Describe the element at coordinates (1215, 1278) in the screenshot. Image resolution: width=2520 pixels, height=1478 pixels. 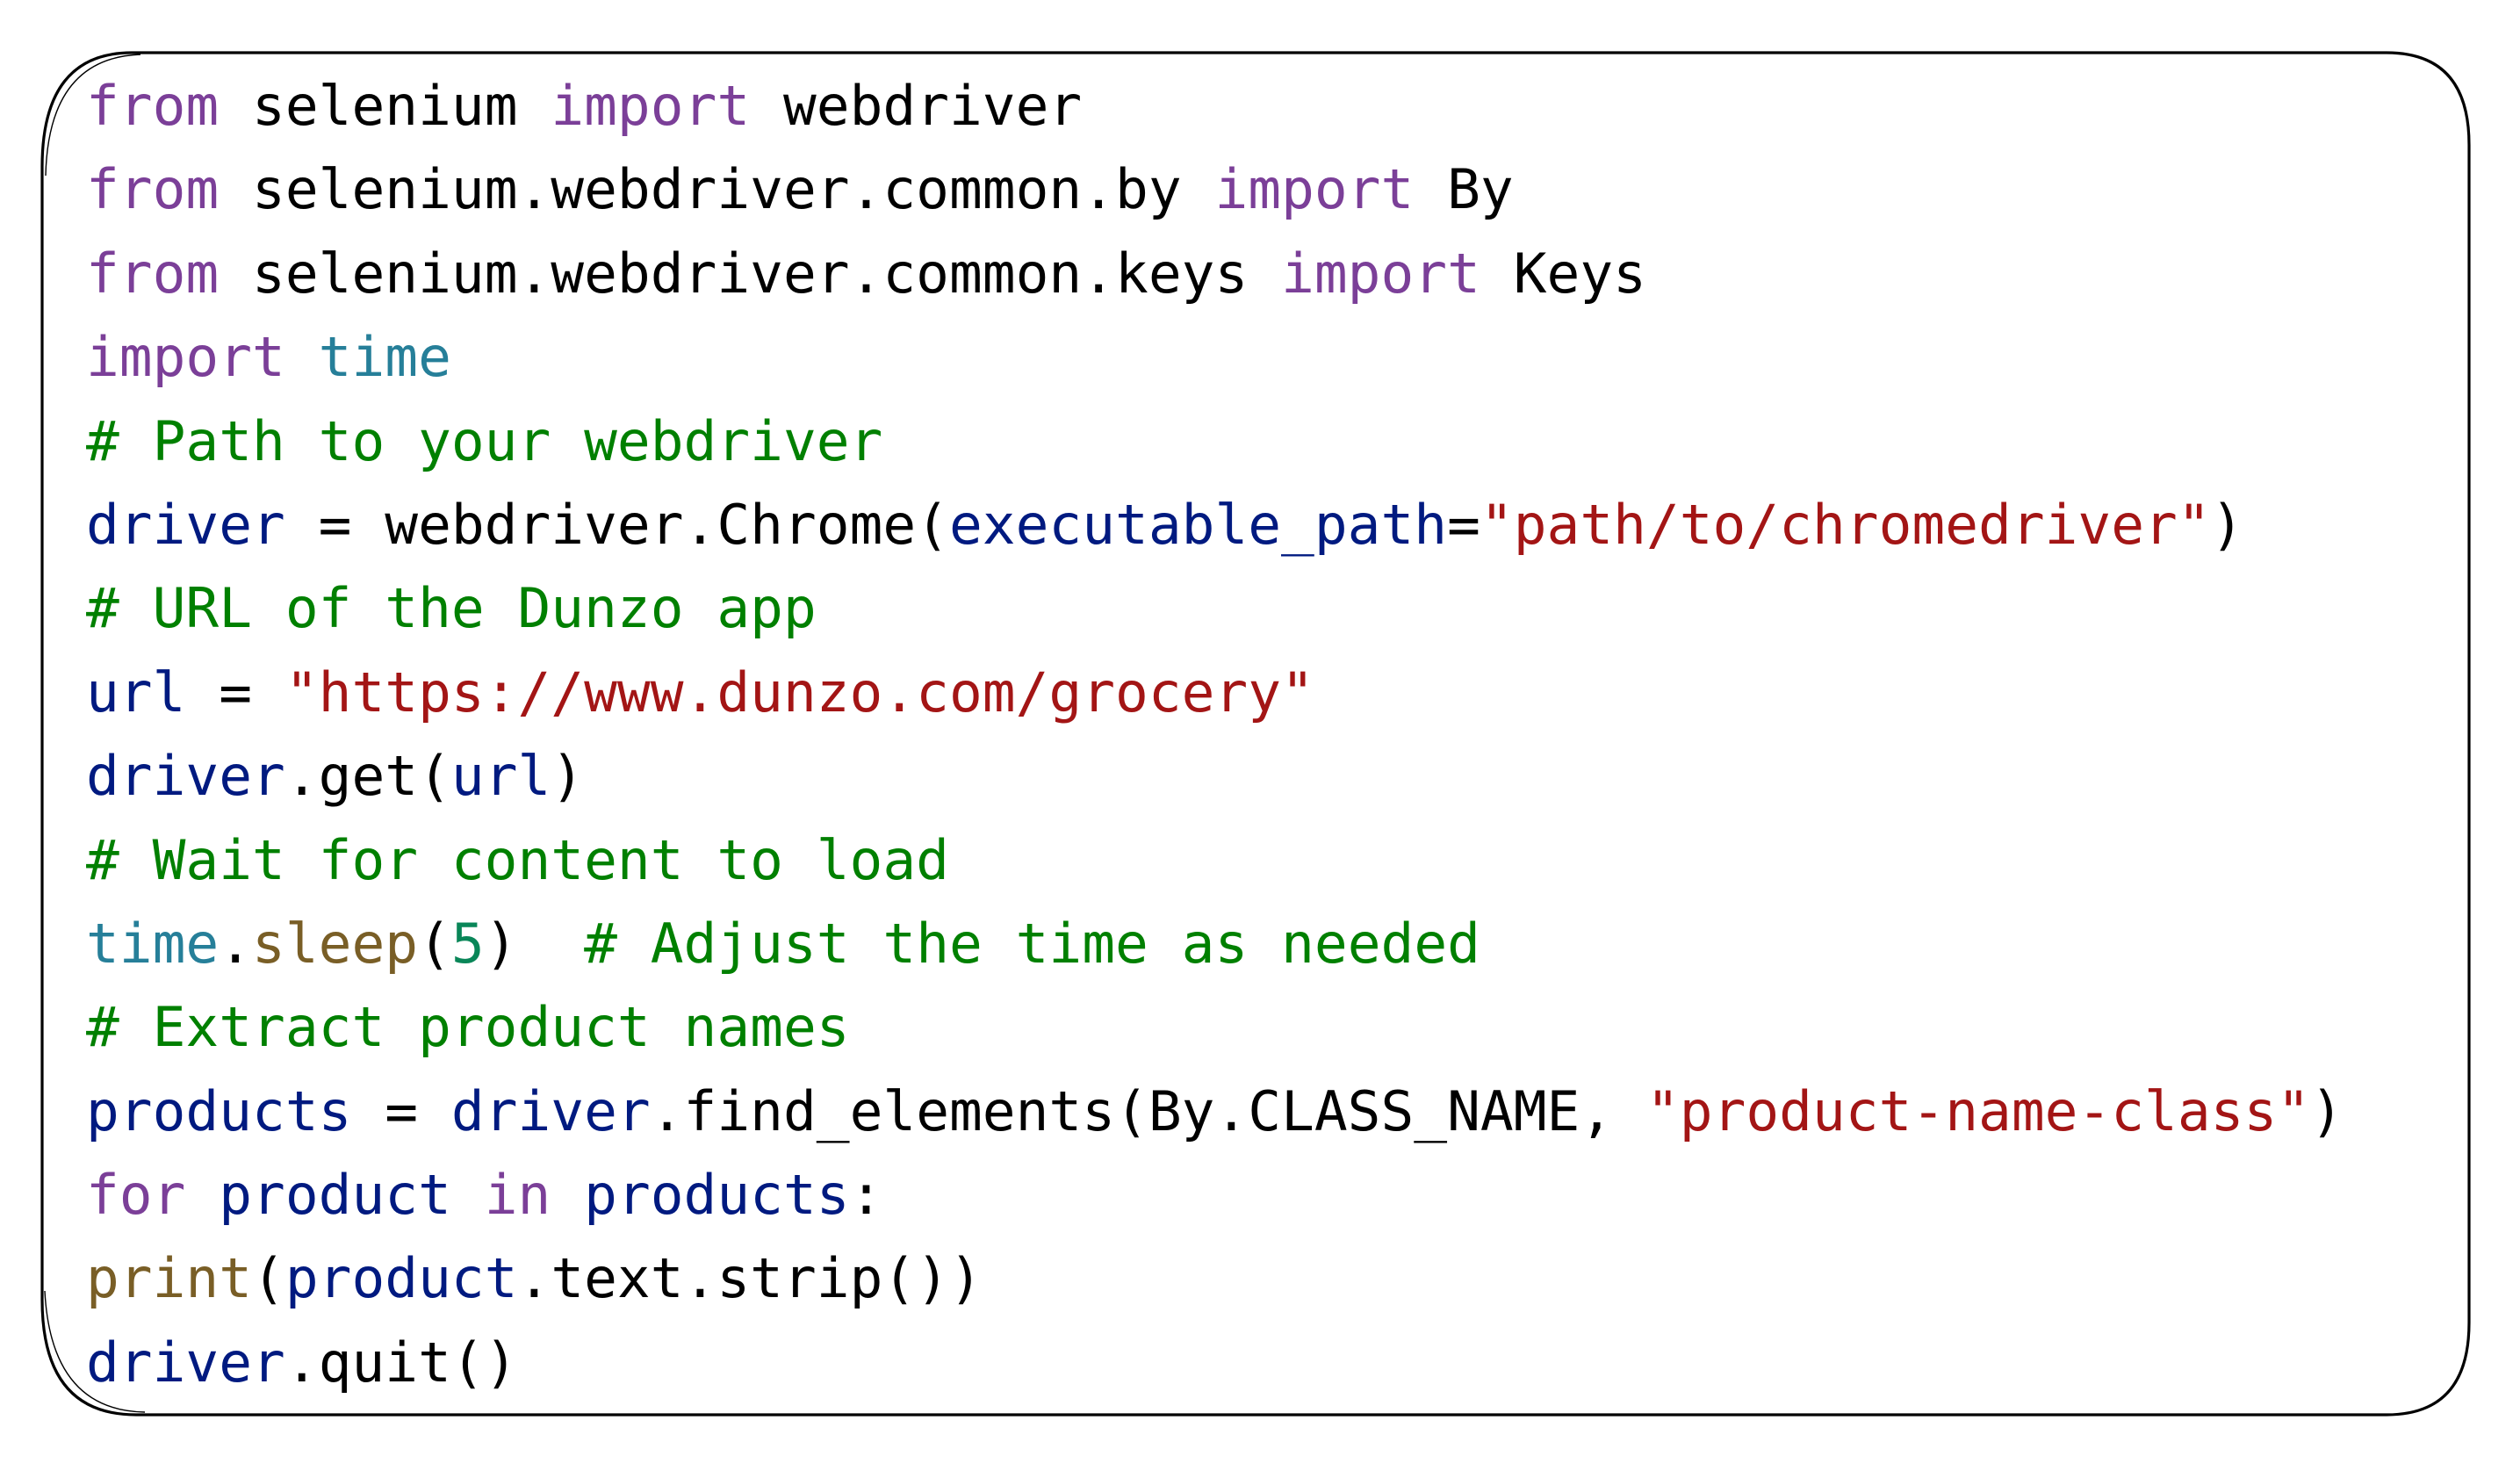
I see `code-line: print(product.text.strip())` at that location.